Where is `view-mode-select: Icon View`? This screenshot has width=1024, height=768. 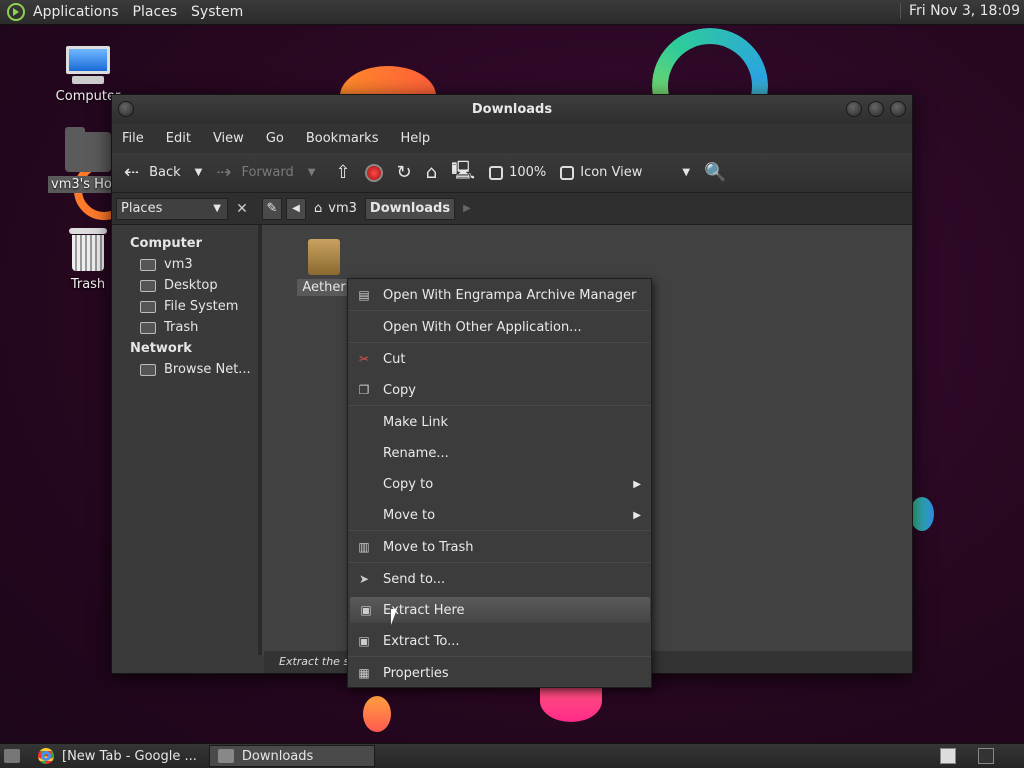
view-mode-select: Icon View is located at coordinates (611, 172).